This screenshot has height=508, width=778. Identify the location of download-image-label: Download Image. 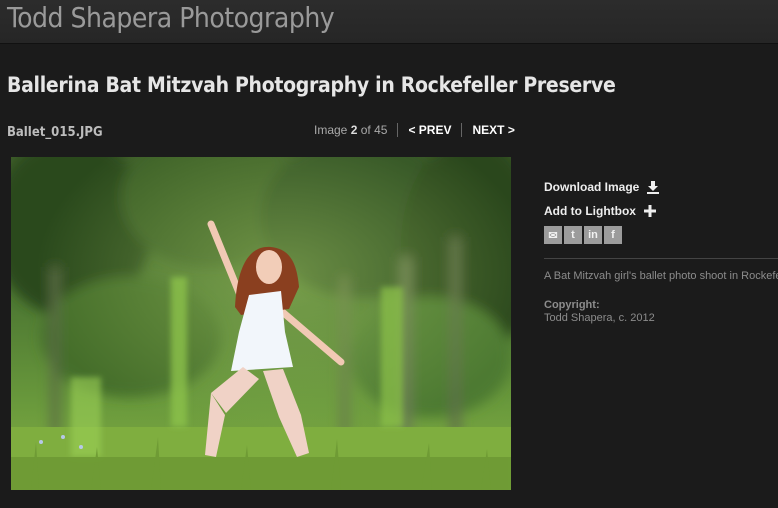
(592, 187).